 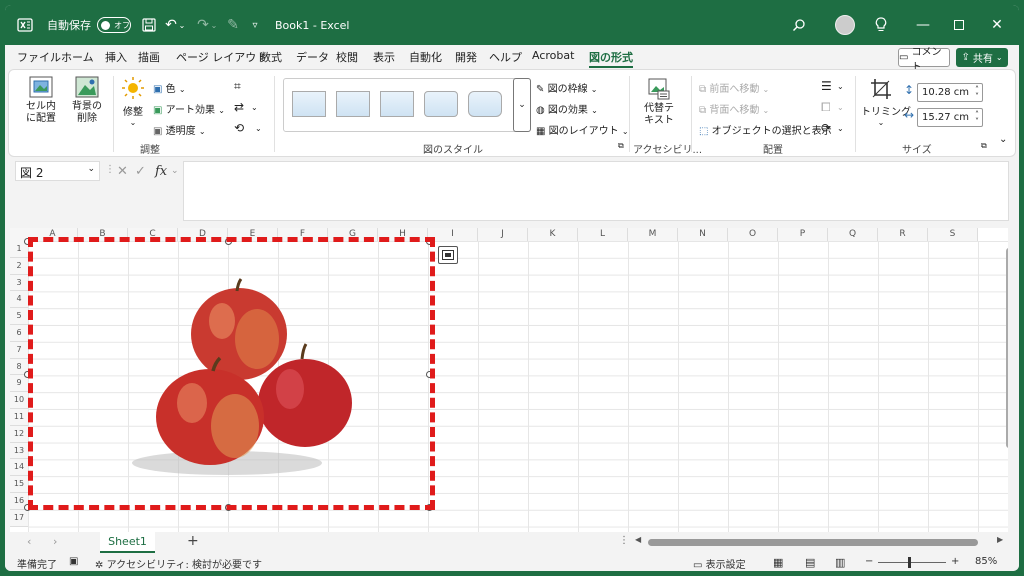 I want to click on alt-text-button: 代替テ キスト, so click(x=659, y=102).